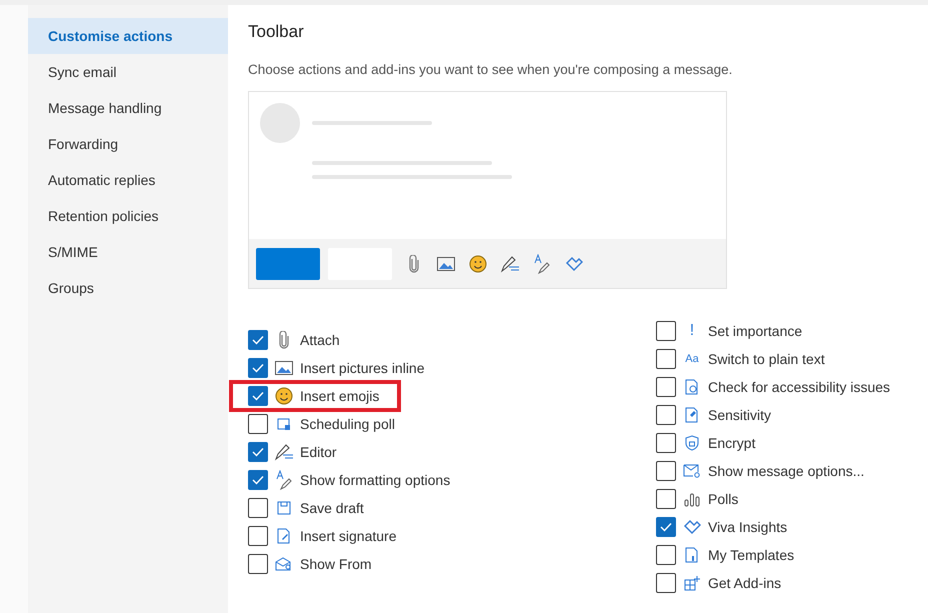  Describe the element at coordinates (755, 331) in the screenshot. I see `option-label: Set importance` at that location.